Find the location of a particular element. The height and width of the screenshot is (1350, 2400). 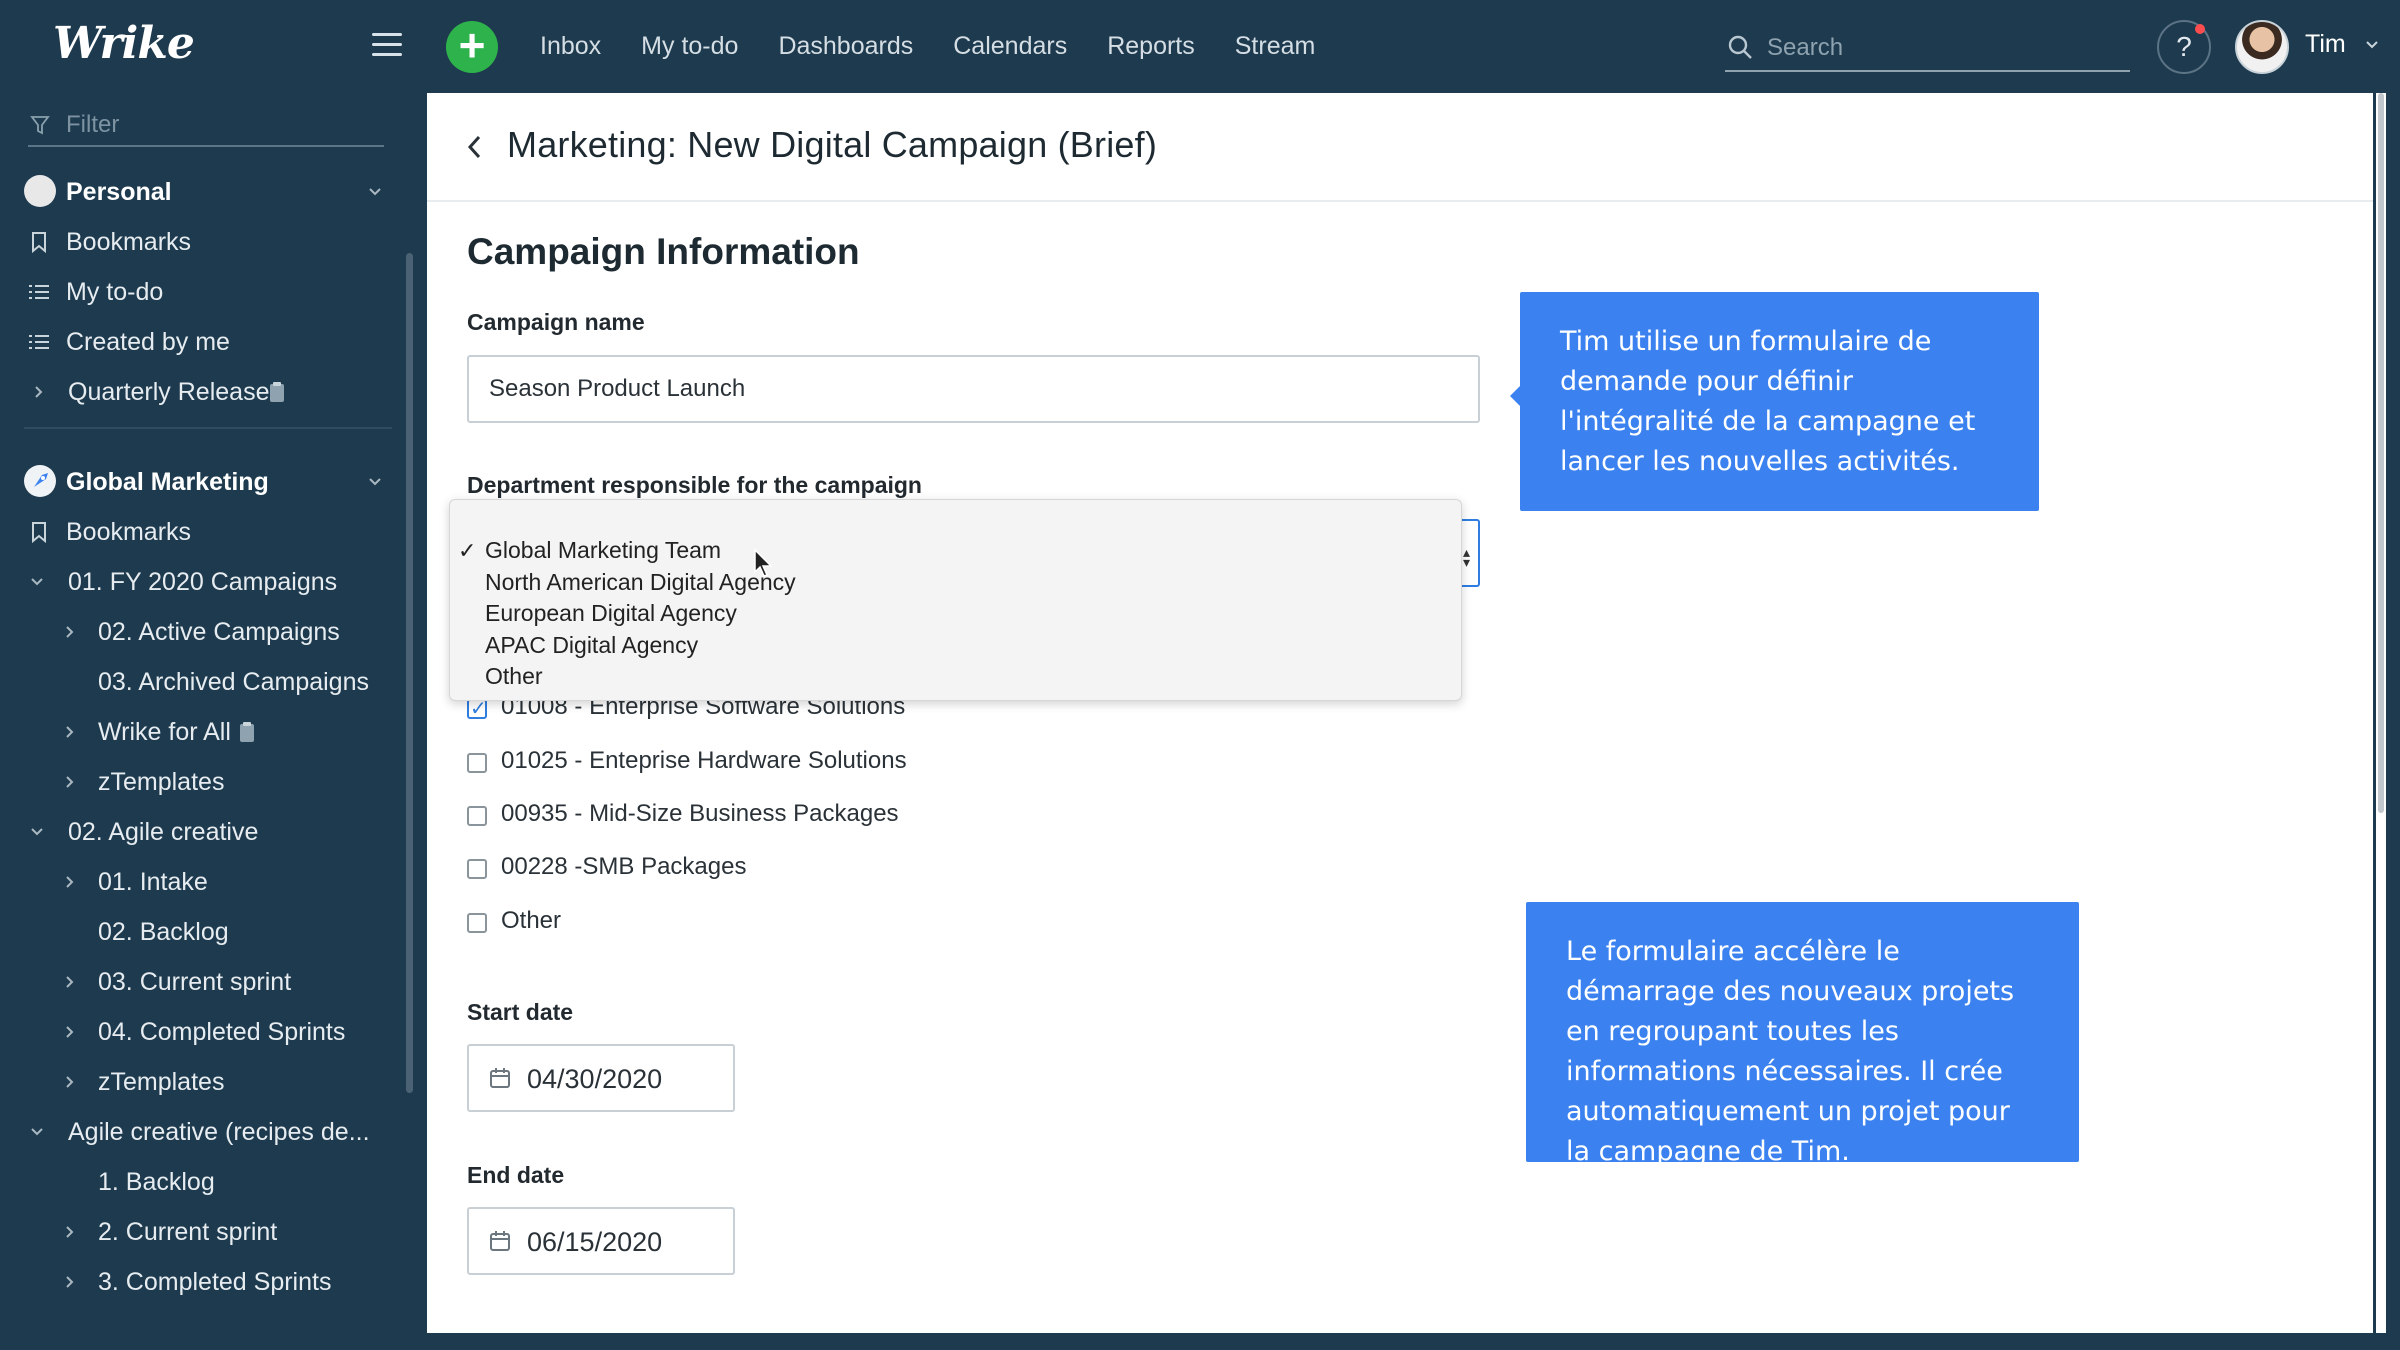

bookmark-icon is located at coordinates (39, 532).